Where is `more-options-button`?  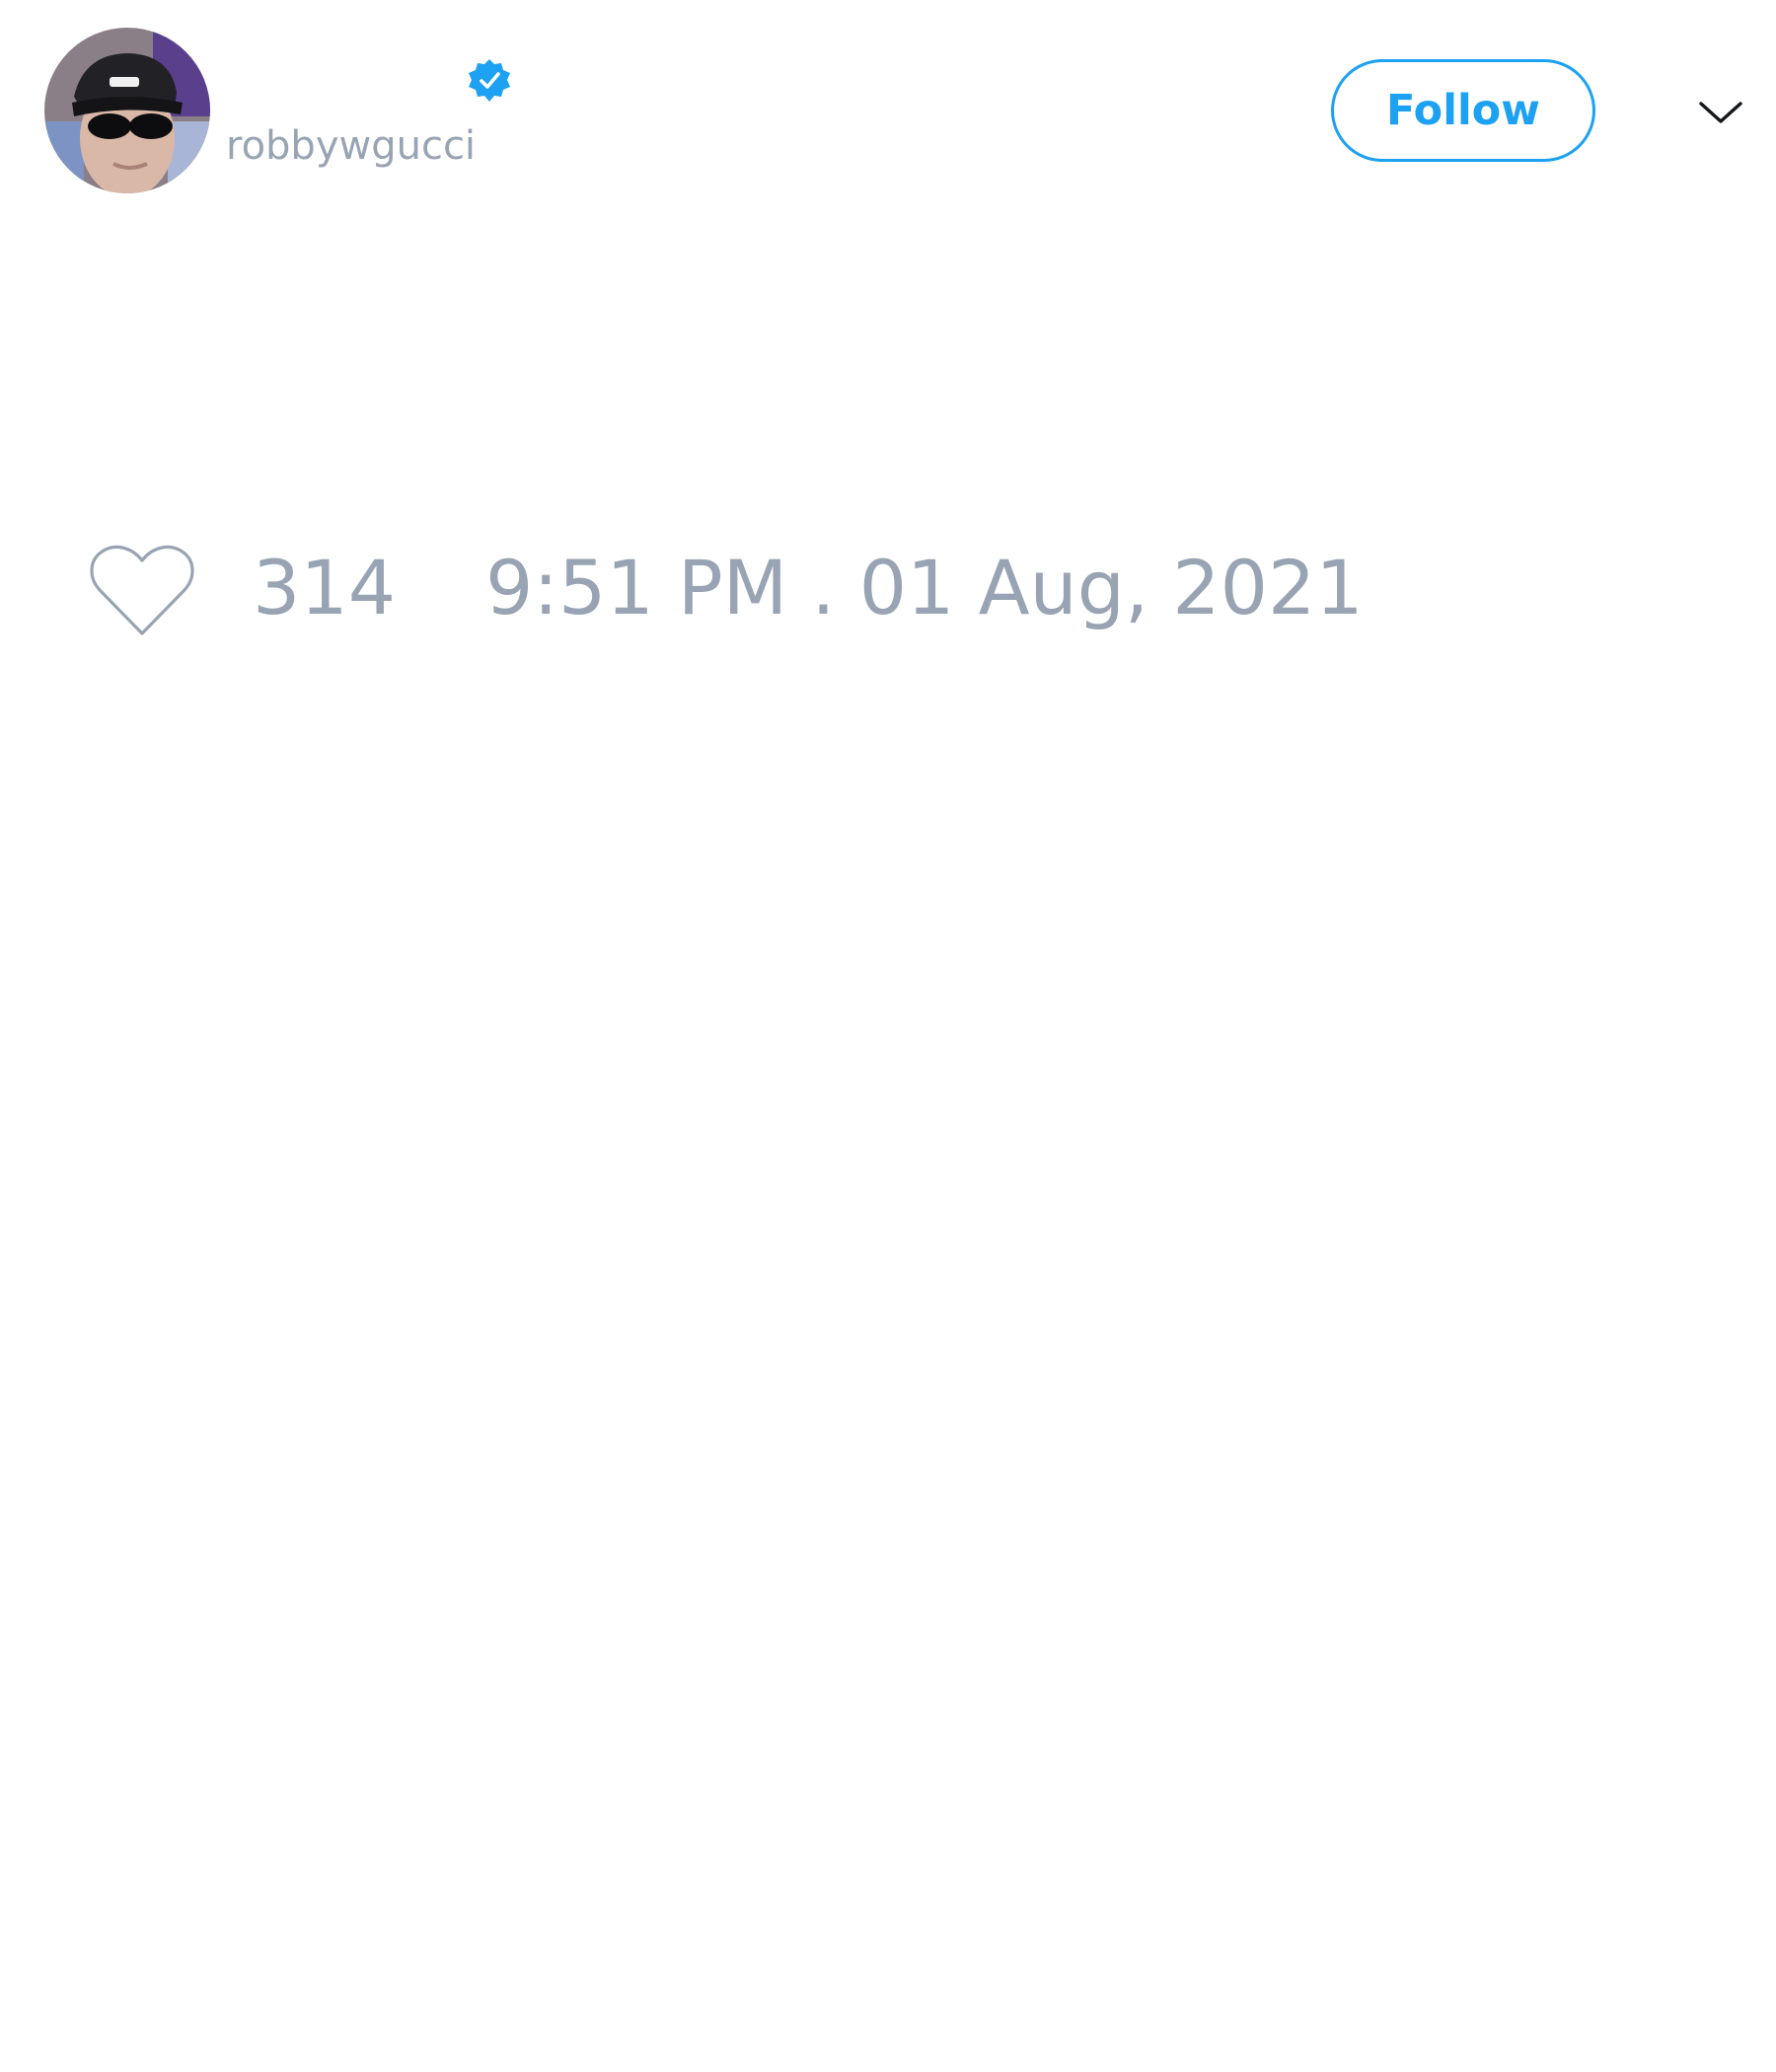 more-options-button is located at coordinates (1721, 112).